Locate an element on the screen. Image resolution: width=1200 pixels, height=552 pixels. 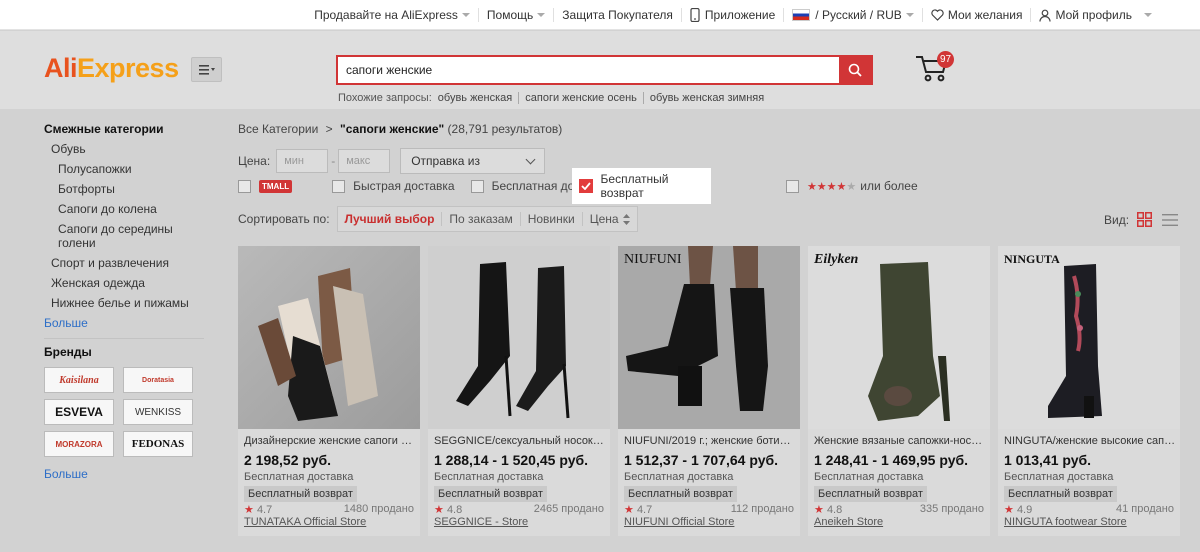
breadcrumb-all-categories: Все Категории is located at coordinates (278, 129).